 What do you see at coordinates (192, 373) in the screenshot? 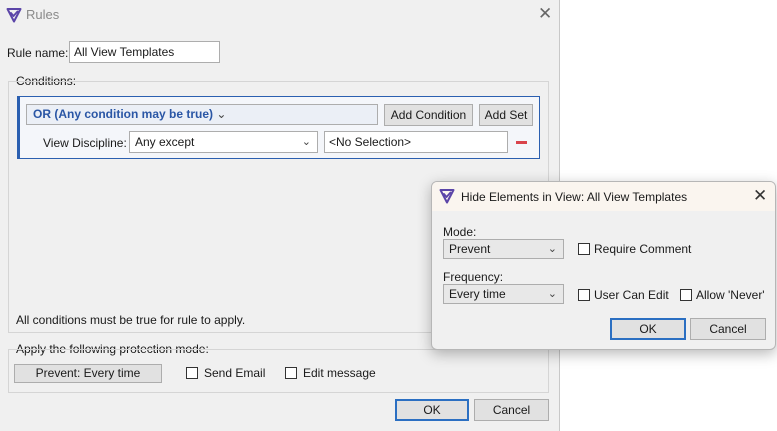
I see `send-email-checkbox` at bounding box center [192, 373].